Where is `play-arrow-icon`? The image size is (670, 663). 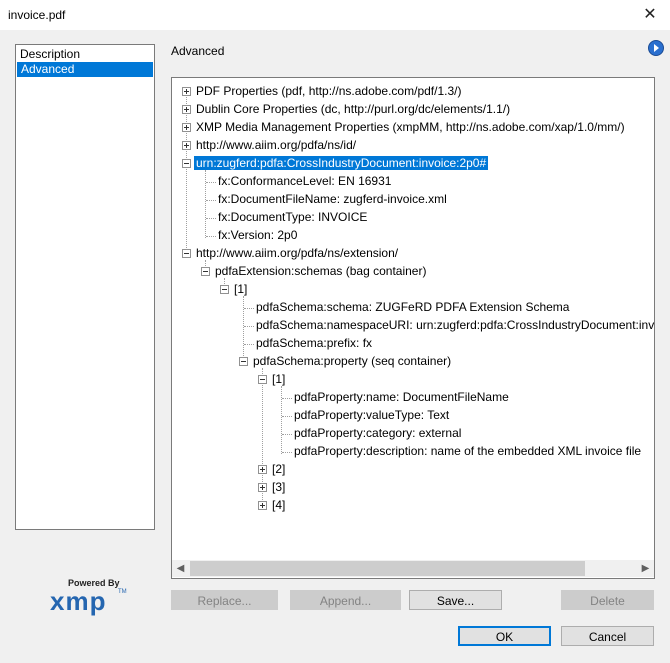 play-arrow-icon is located at coordinates (656, 48).